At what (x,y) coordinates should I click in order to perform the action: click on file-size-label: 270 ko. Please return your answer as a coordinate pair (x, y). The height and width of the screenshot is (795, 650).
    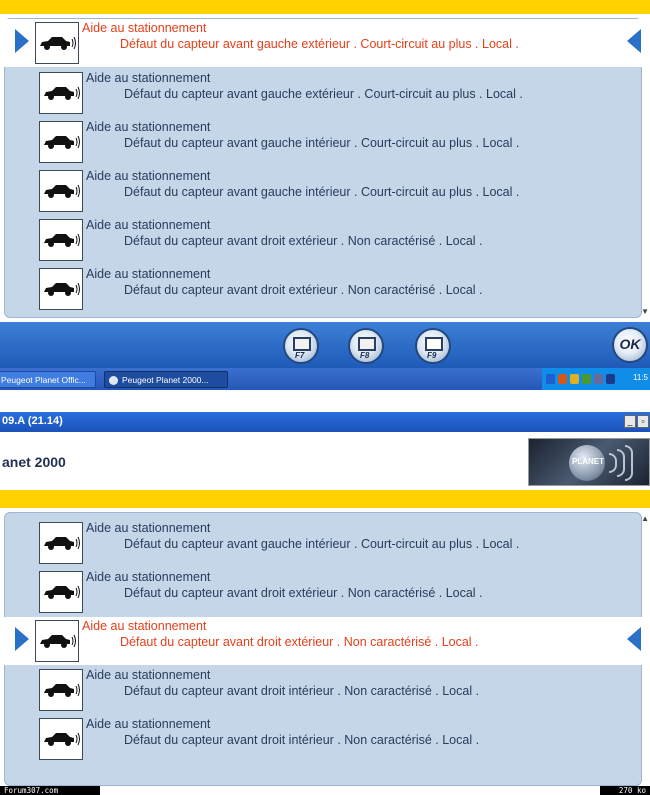
    Looking at the image, I should click on (625, 790).